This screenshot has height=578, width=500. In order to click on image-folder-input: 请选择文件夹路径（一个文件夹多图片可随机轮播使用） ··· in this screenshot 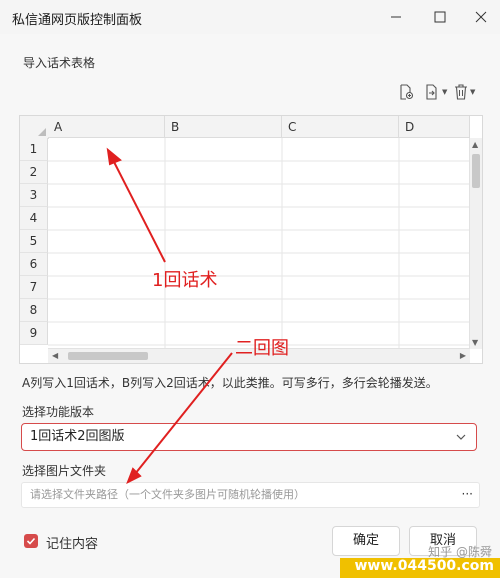, I will do `click(250, 495)`.